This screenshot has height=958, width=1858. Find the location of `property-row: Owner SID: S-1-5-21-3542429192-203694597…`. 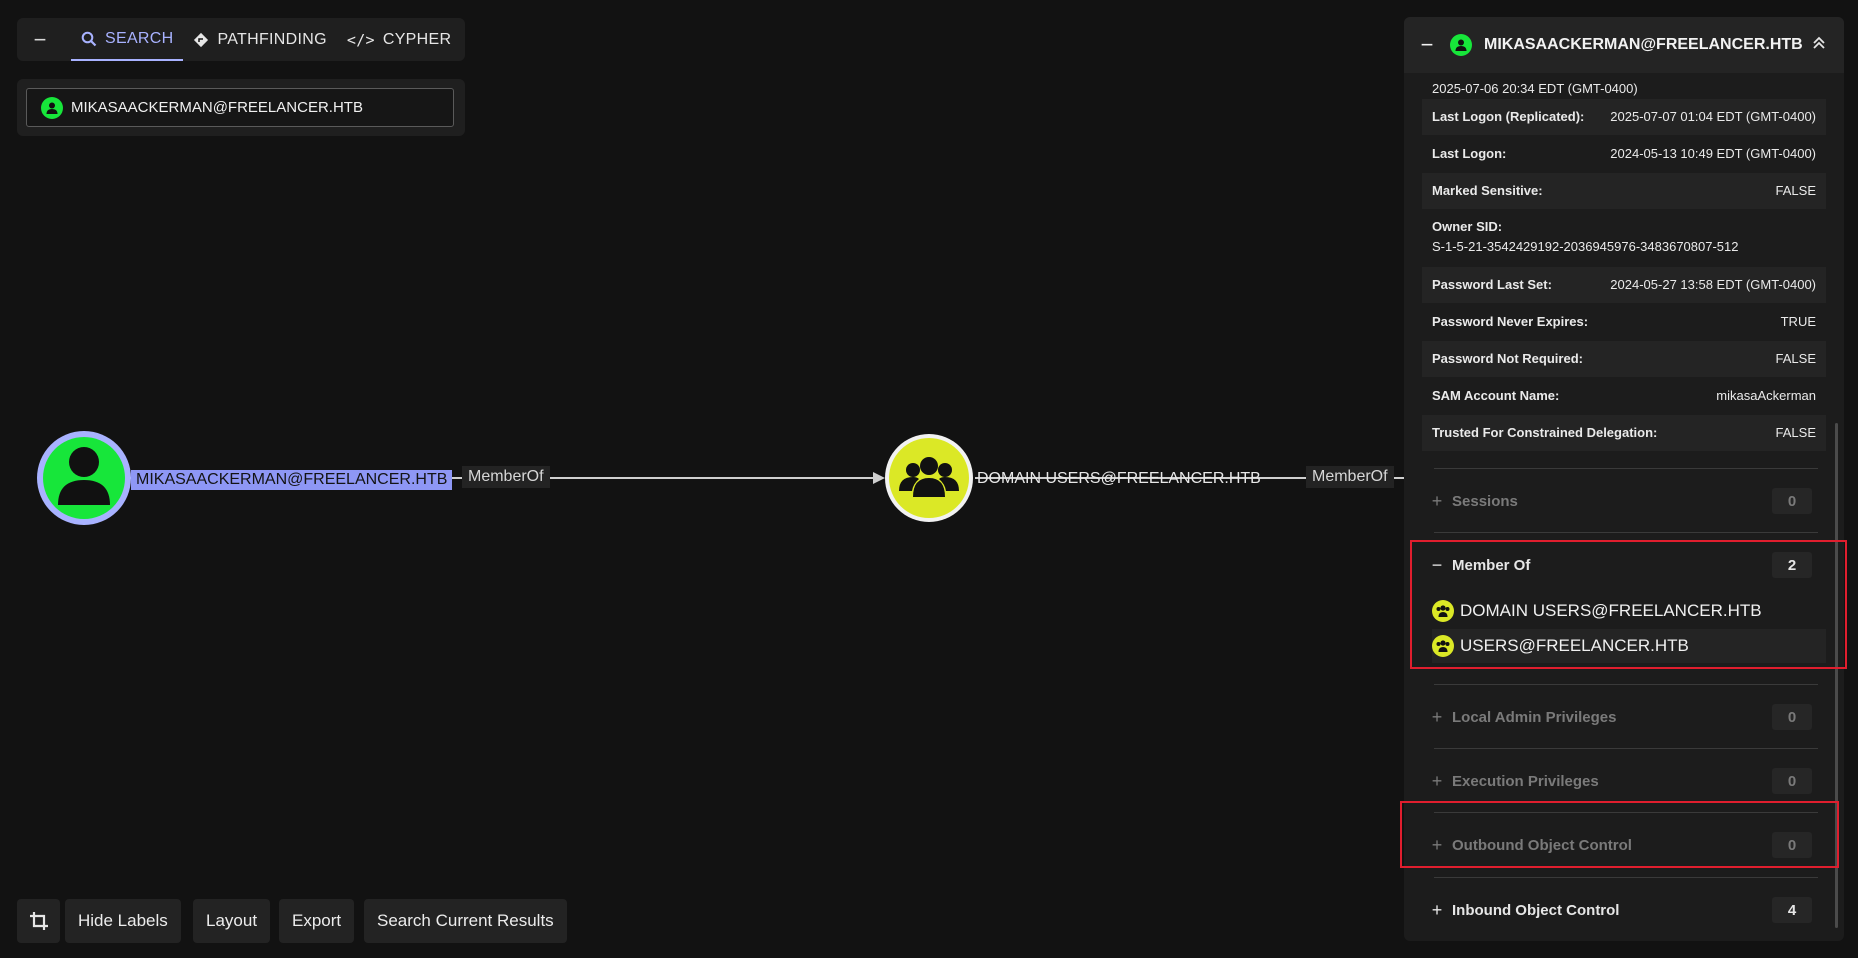

property-row: Owner SID: S-1-5-21-3542429192-203694597… is located at coordinates (1624, 238).